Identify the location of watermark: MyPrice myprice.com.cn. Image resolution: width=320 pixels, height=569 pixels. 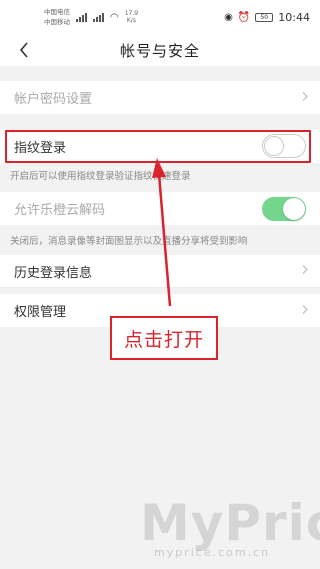
(230, 529).